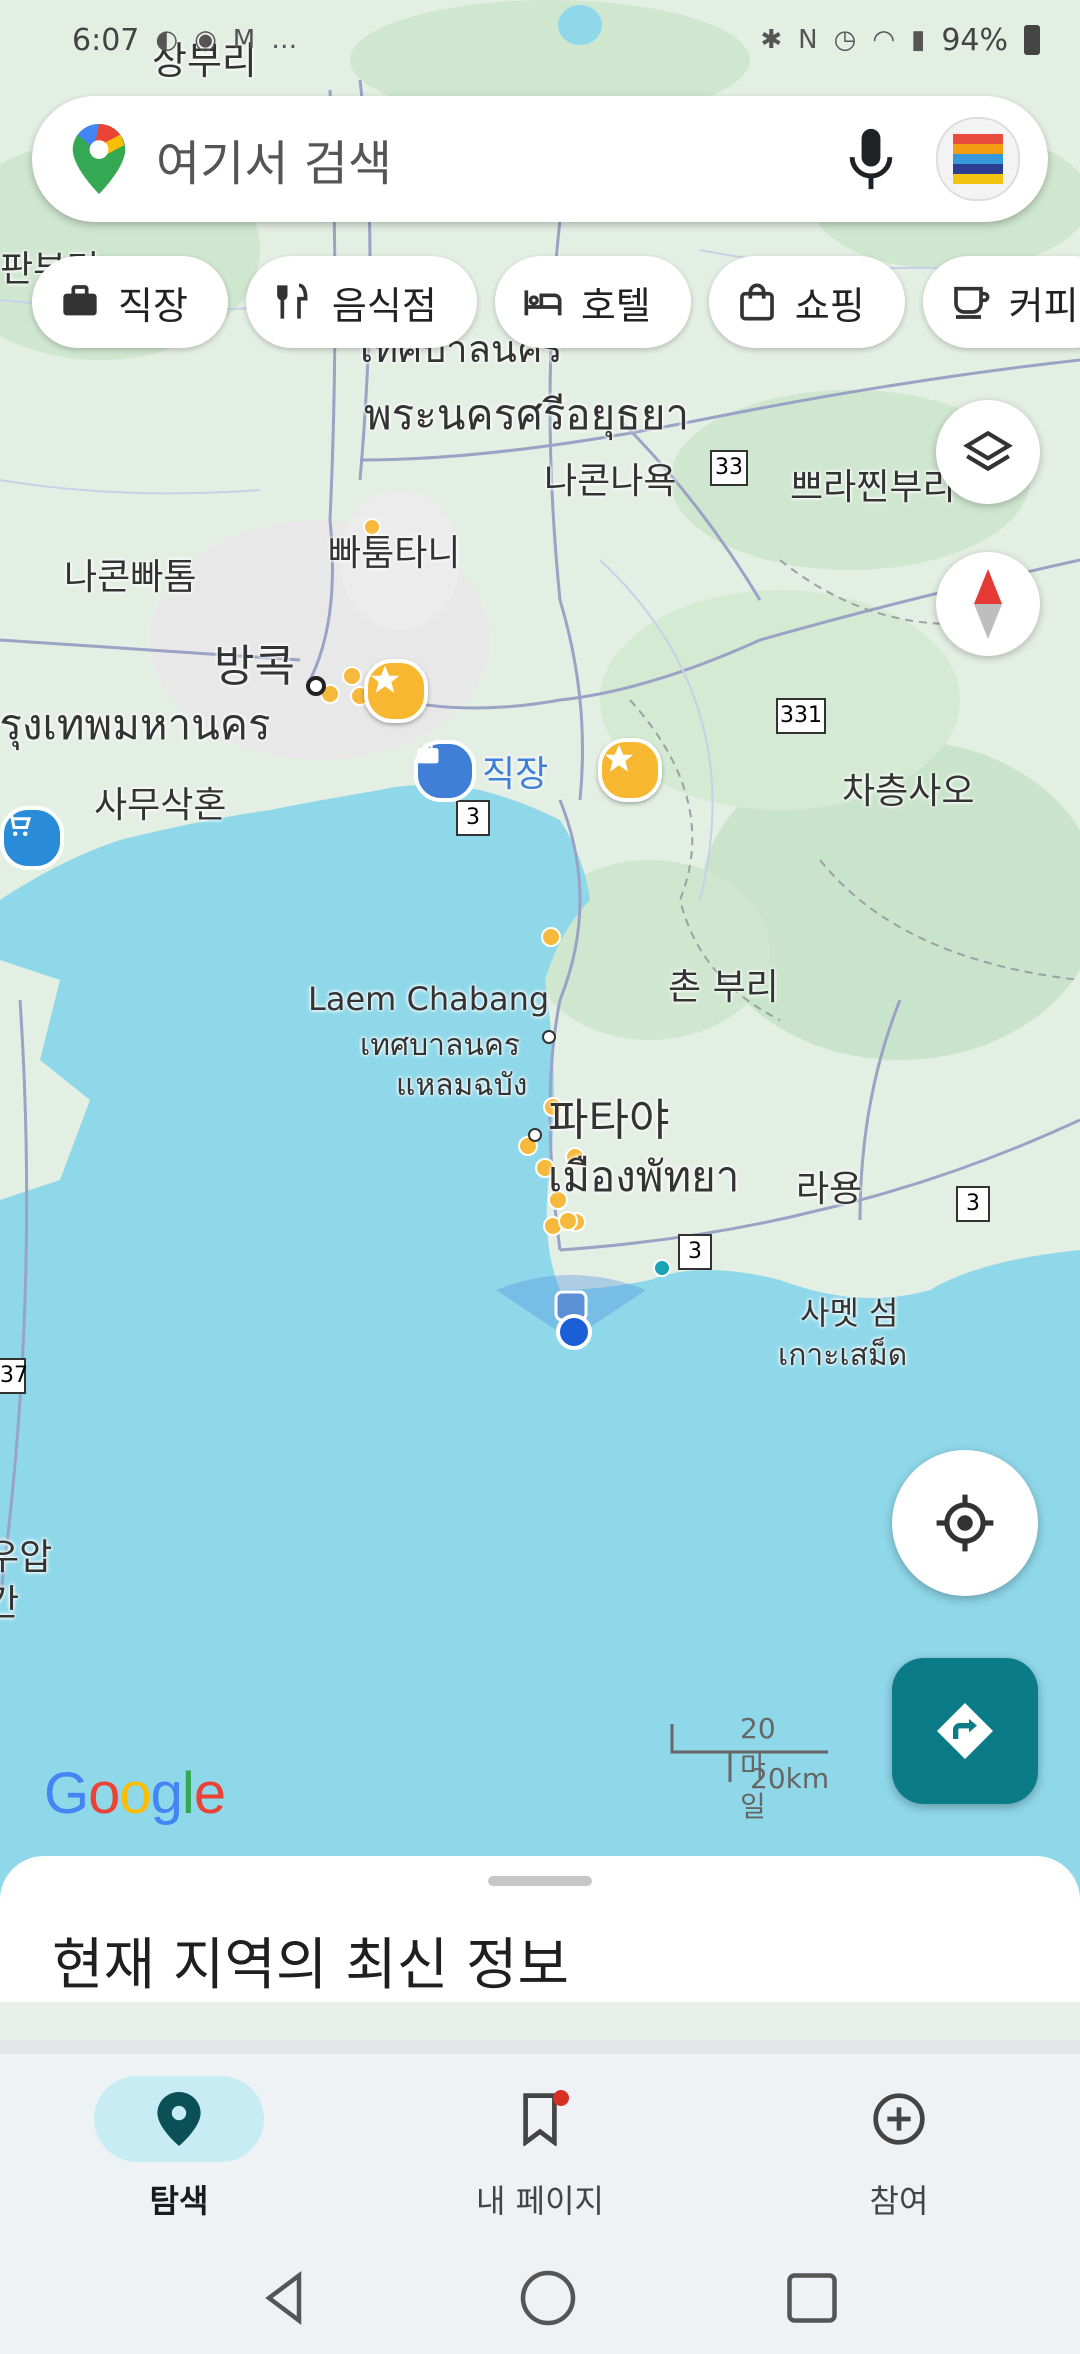  Describe the element at coordinates (1001, 302) in the screenshot. I see `chip-coffee: 커피` at that location.